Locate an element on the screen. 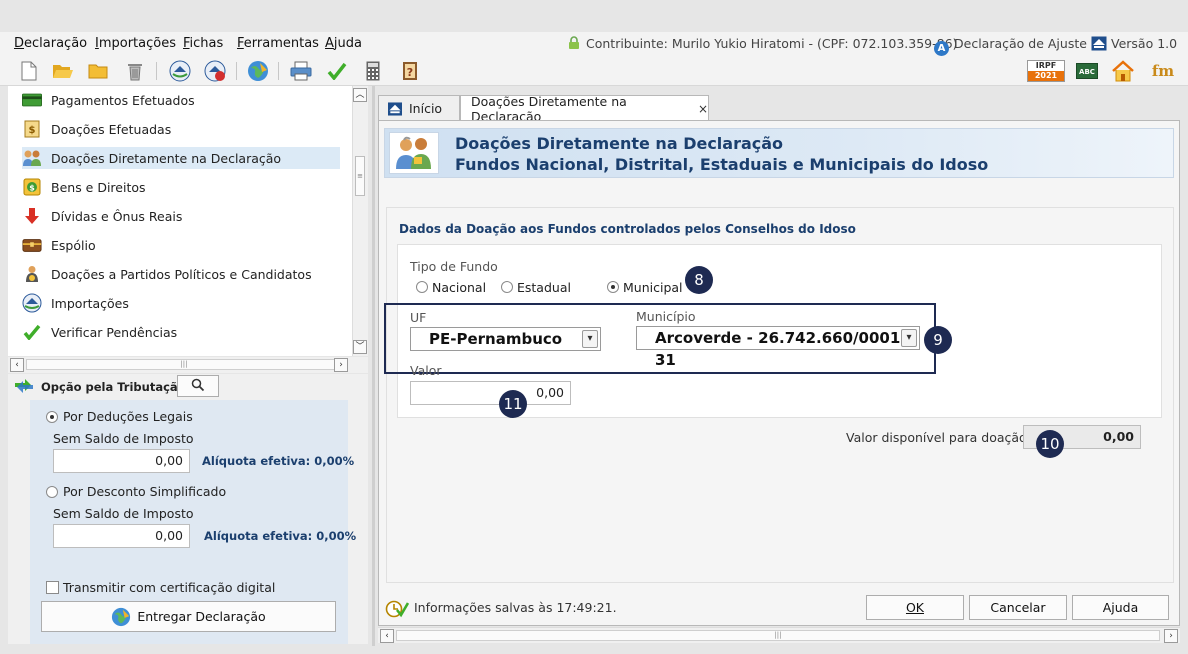 The image size is (1188, 654). version-info: Versão 1.0 is located at coordinates (1134, 45).